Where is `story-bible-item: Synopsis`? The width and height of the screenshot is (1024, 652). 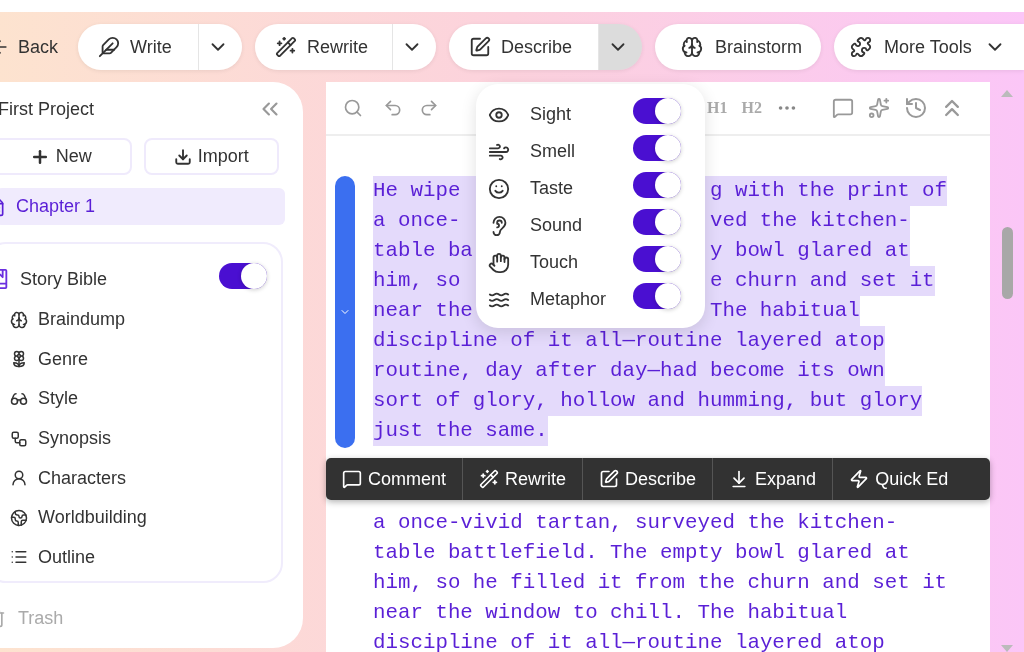
story-bible-item: Synopsis is located at coordinates (133, 438).